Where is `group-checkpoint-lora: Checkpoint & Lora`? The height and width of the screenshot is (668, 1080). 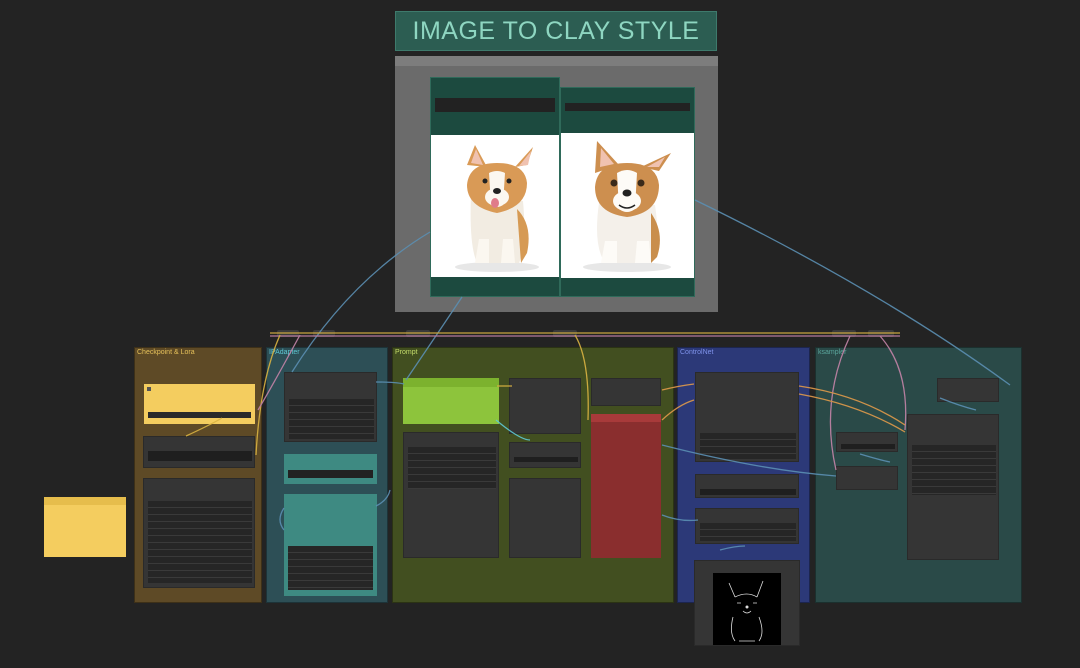 group-checkpoint-lora: Checkpoint & Lora is located at coordinates (198, 475).